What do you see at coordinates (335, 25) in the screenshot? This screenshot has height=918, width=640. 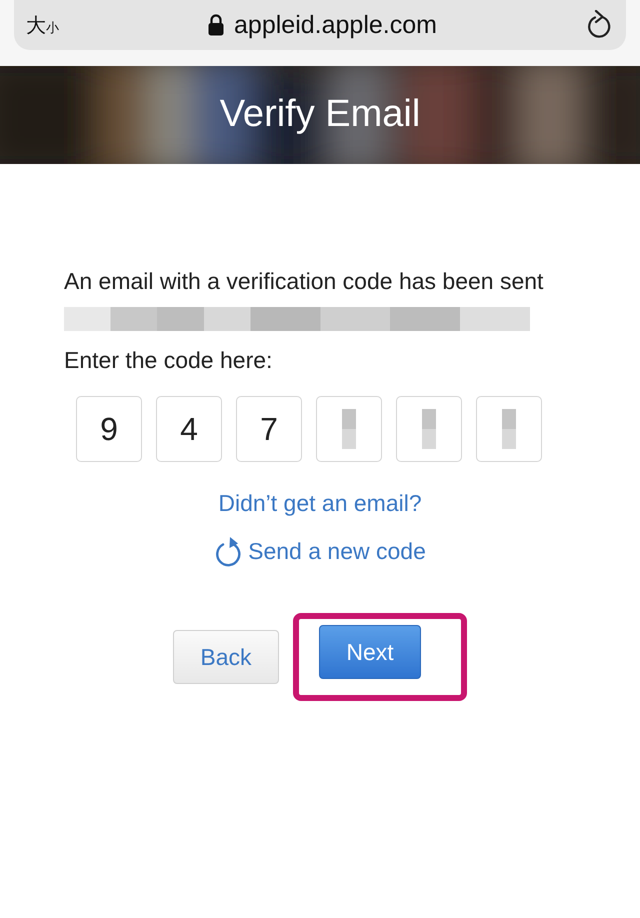 I see `url-text: appleid.apple.com` at bounding box center [335, 25].